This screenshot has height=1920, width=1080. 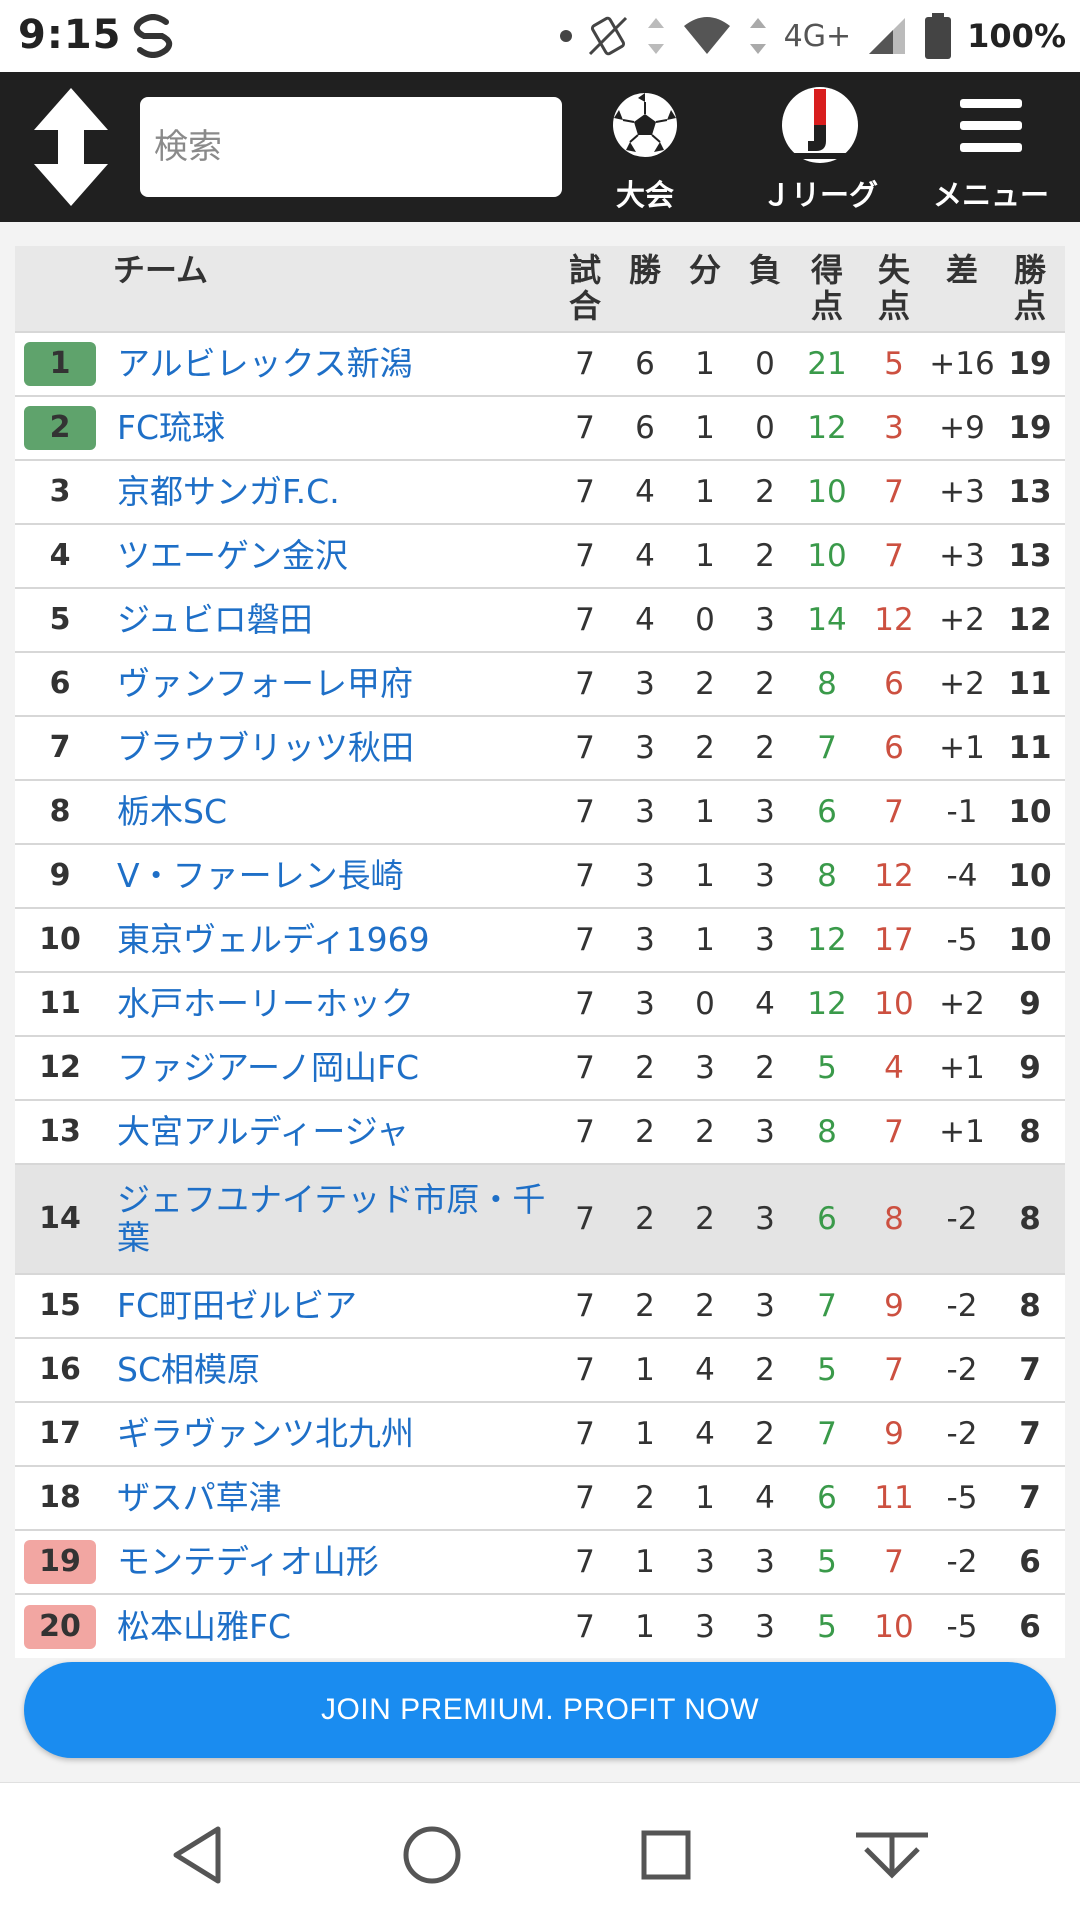 I want to click on goals-against-cell: 5, so click(x=894, y=363).